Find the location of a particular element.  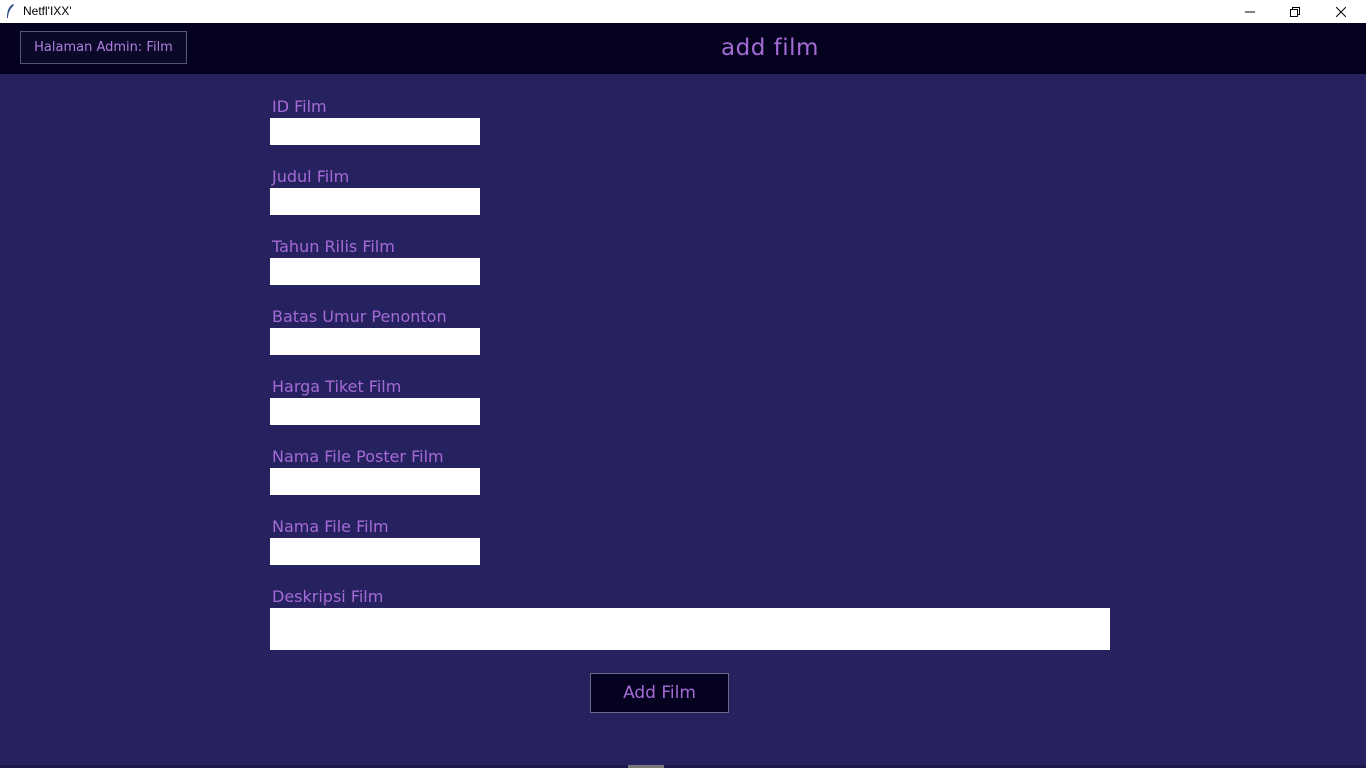

add-film-button: Add Film is located at coordinates (659, 693).